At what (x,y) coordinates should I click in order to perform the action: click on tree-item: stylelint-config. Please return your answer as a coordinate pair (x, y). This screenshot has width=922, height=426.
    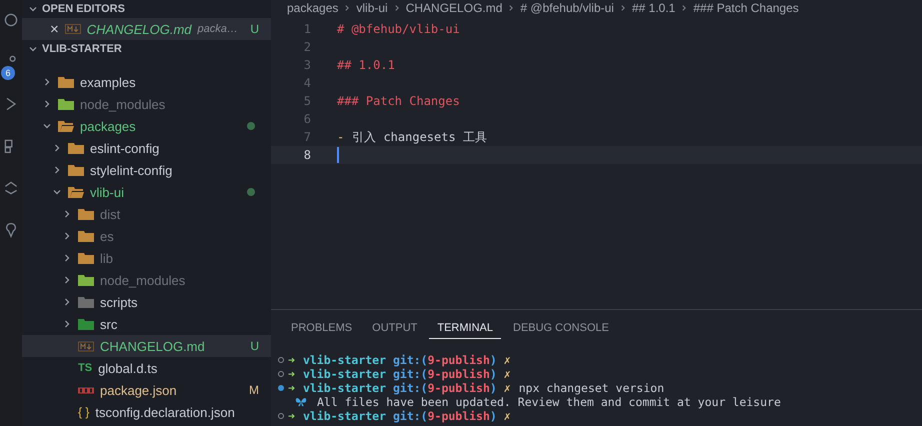
    Looking at the image, I should click on (146, 170).